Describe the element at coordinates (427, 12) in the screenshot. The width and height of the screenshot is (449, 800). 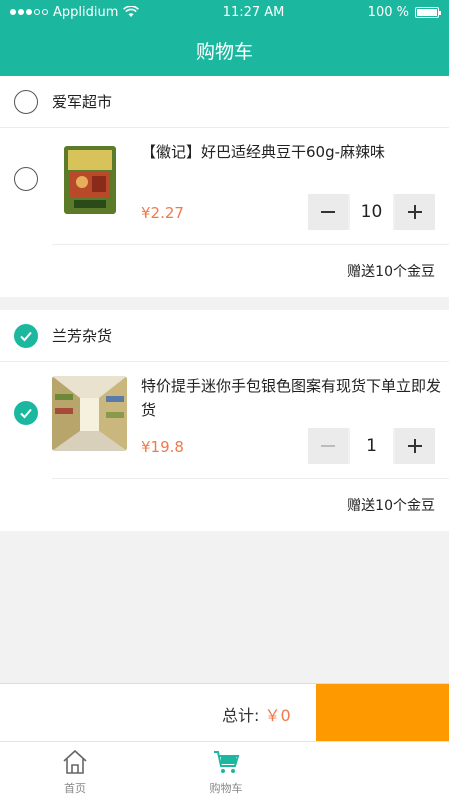
I see `battery-icon` at that location.